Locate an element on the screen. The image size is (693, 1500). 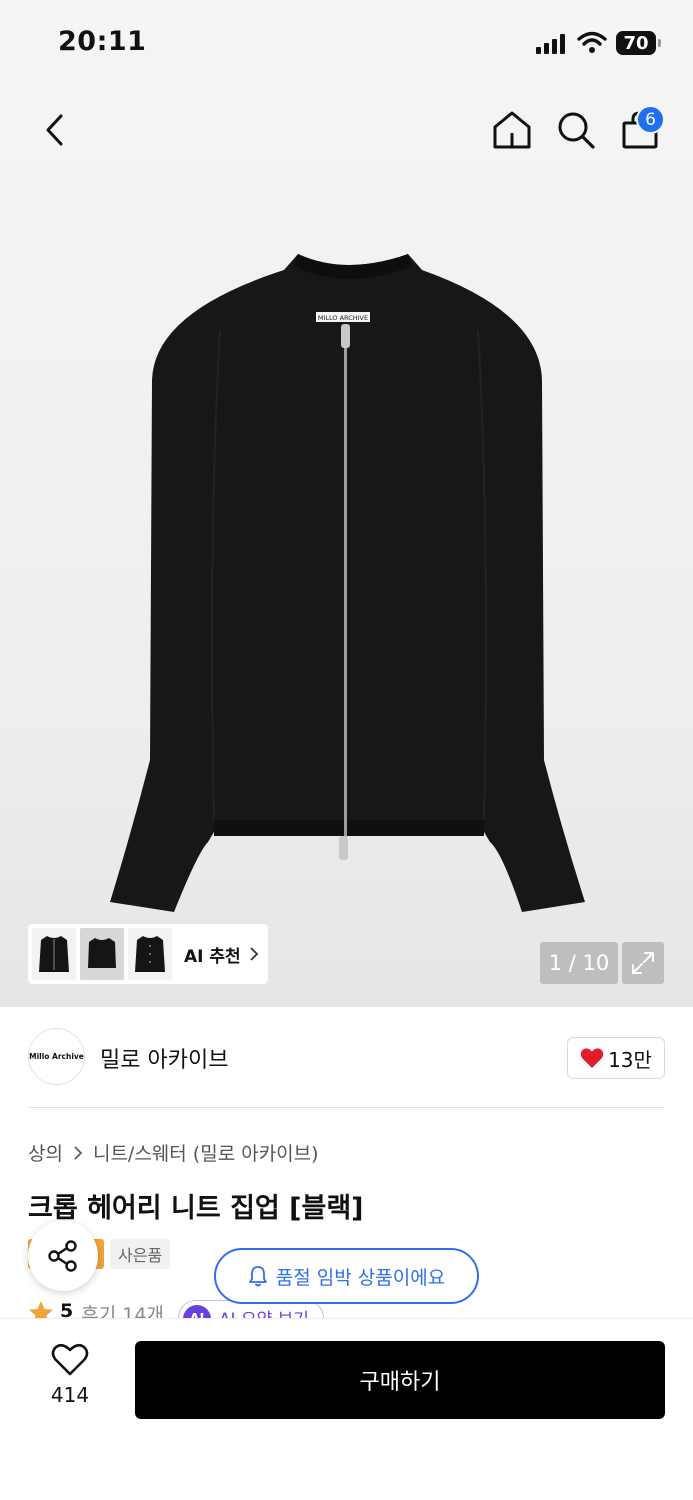
search-button is located at coordinates (576, 130).